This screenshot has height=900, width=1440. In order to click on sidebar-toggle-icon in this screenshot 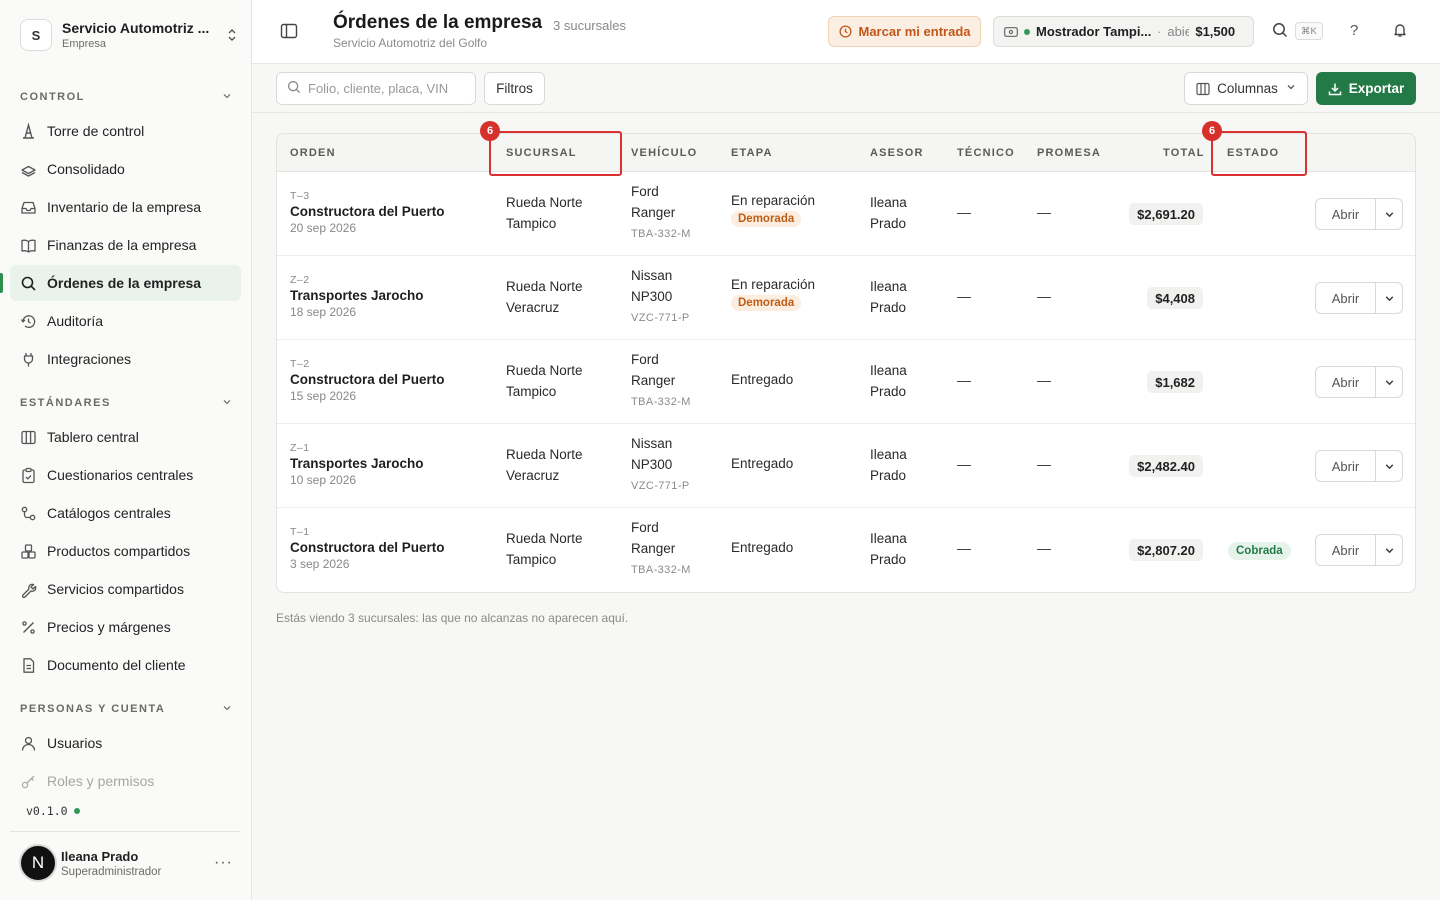, I will do `click(290, 32)`.